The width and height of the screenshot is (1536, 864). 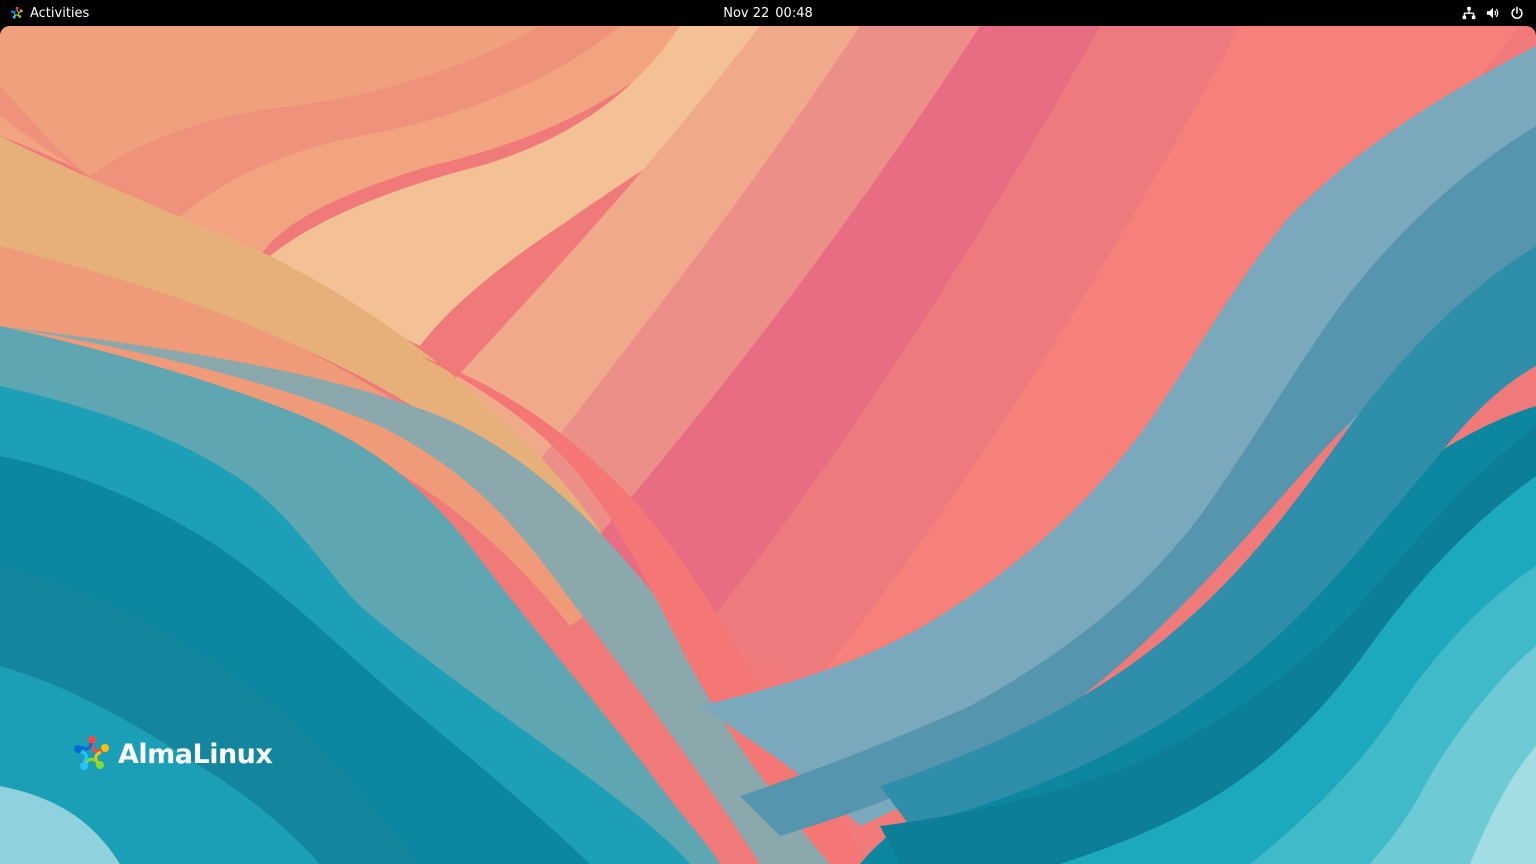 I want to click on almalinux-small-logo-icon, so click(x=16, y=12).